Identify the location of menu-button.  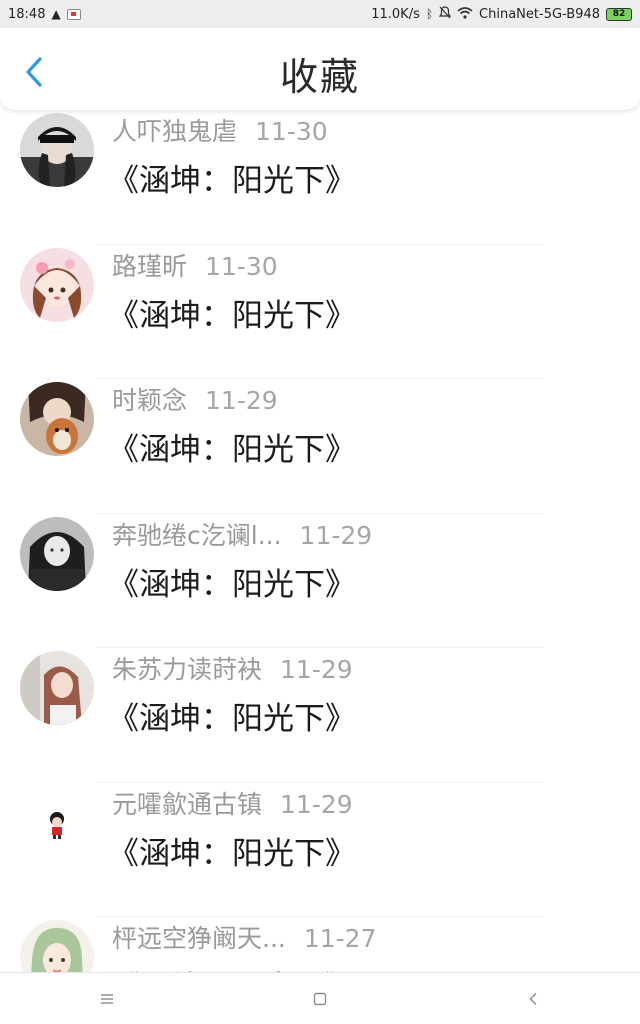
(107, 999).